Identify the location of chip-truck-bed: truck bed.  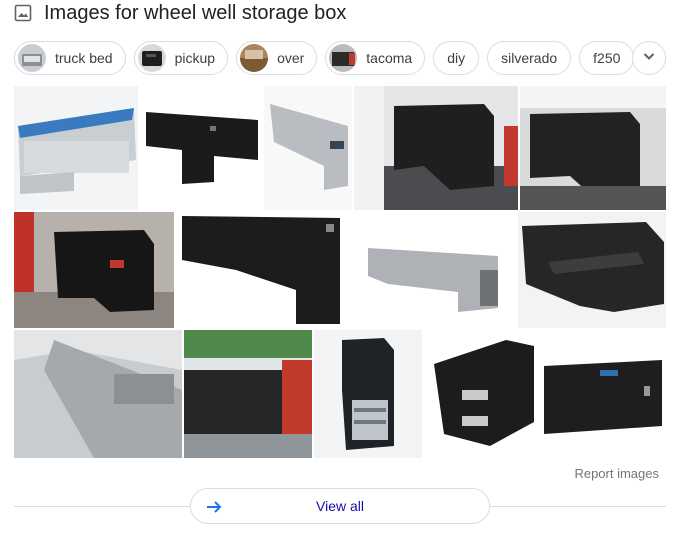
(70, 58).